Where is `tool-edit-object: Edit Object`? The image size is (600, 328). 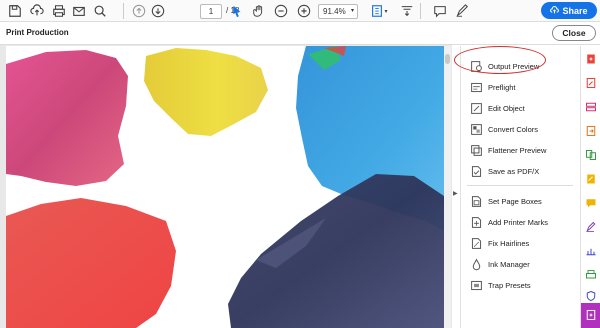
tool-edit-object: Edit Object is located at coordinates (520, 108).